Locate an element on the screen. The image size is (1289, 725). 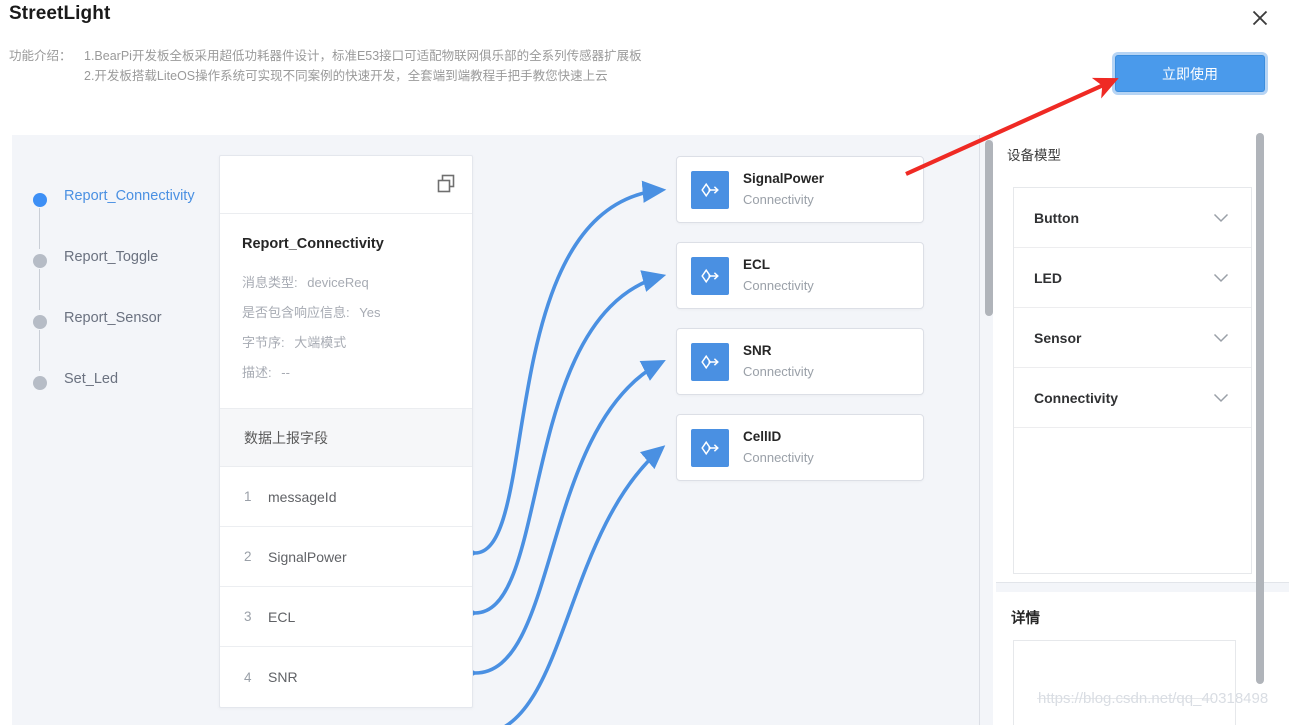
expand-windows-icon is located at coordinates (446, 183).